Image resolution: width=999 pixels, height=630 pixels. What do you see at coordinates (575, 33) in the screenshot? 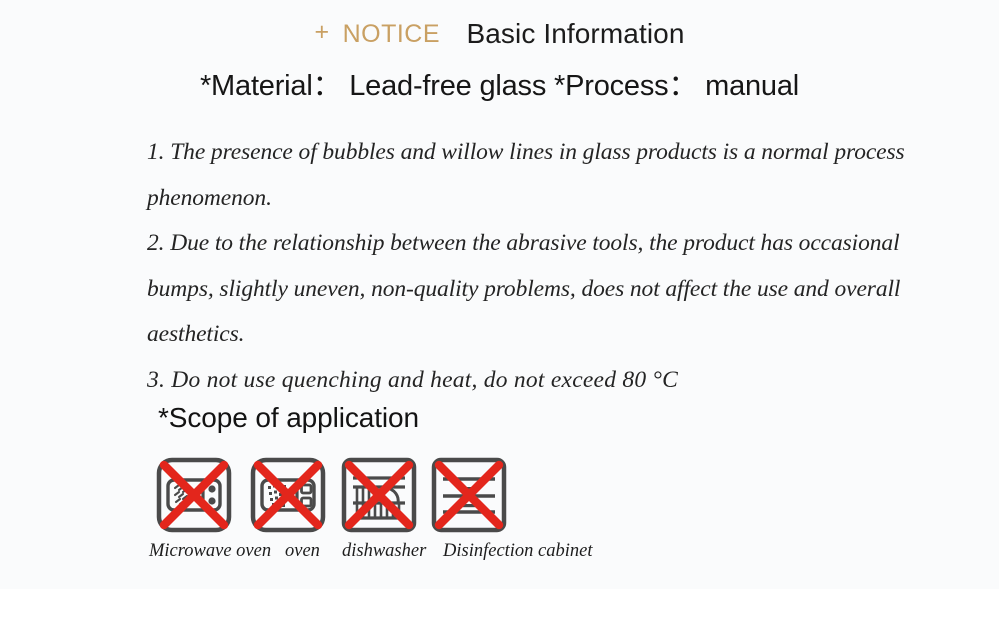
I see `page-title: Basic Information` at bounding box center [575, 33].